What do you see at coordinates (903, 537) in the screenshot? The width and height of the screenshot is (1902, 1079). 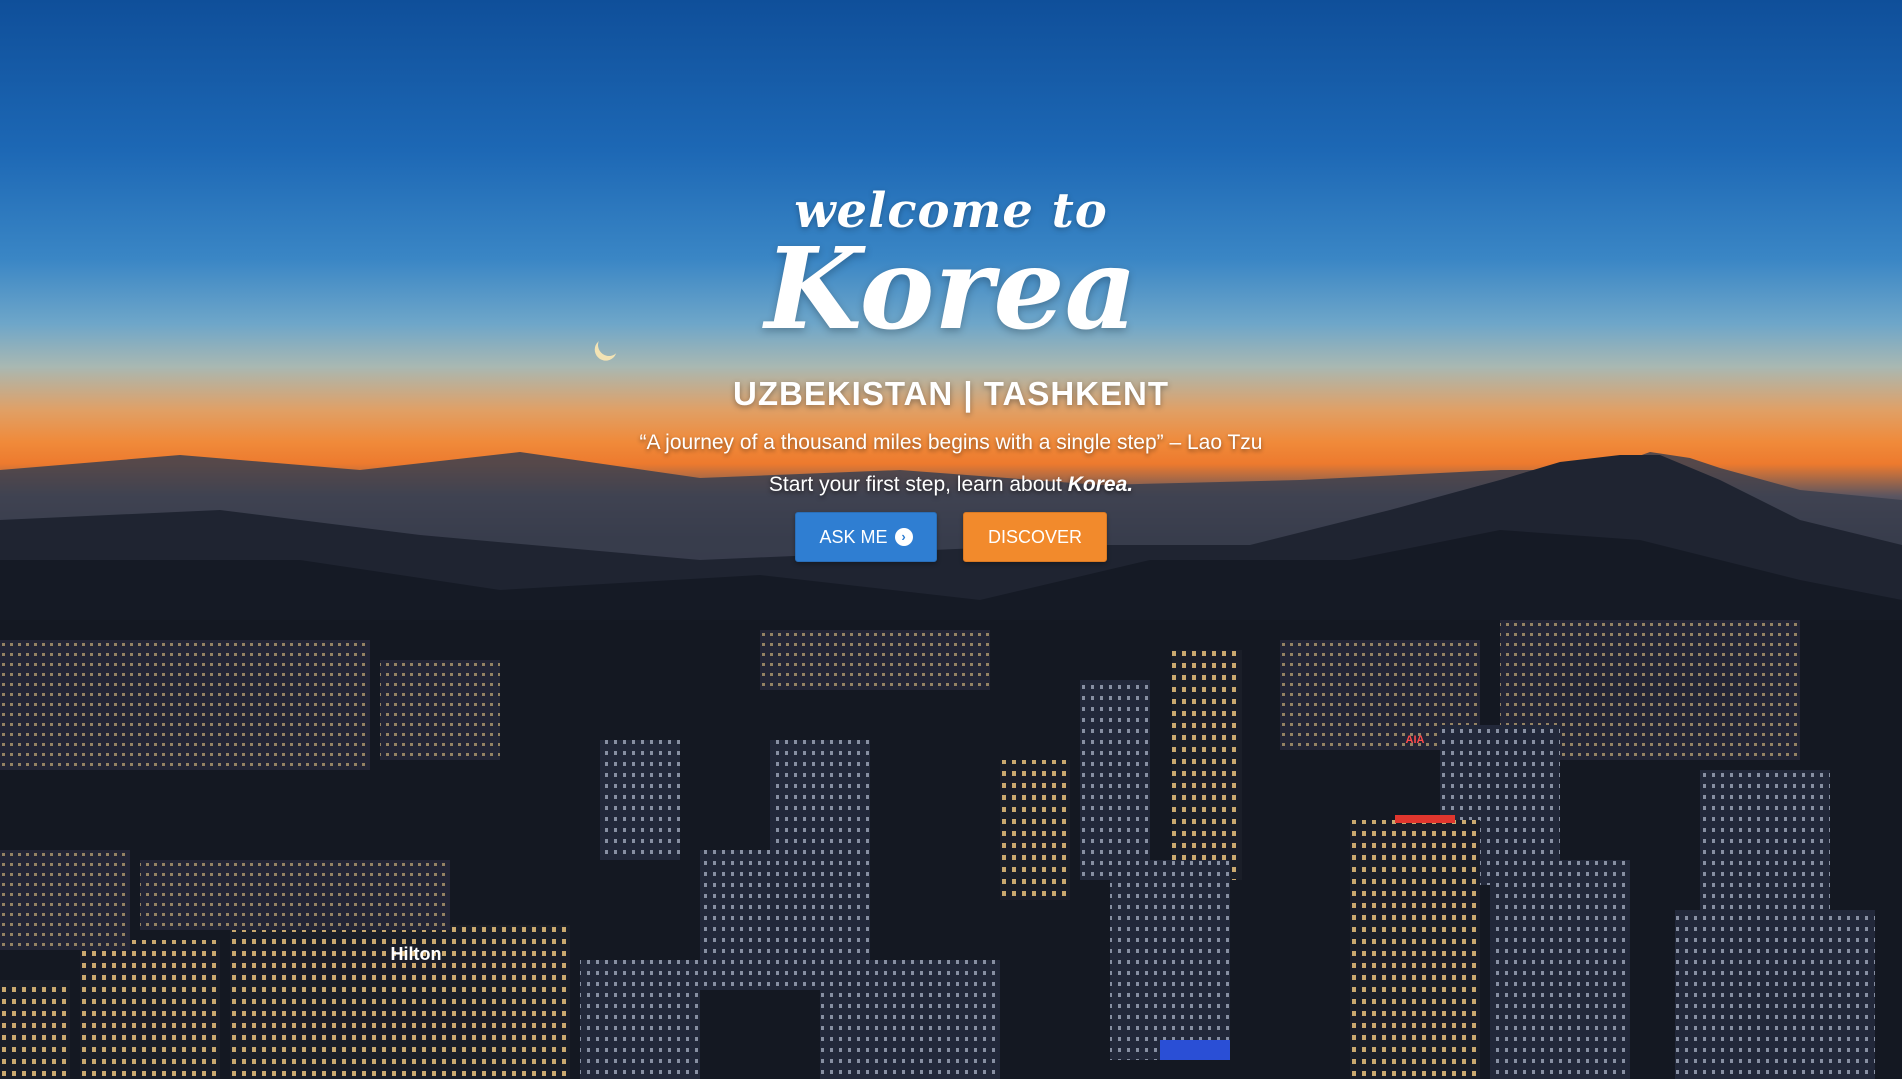 I see `chevron-circle-right-icon: ›` at bounding box center [903, 537].